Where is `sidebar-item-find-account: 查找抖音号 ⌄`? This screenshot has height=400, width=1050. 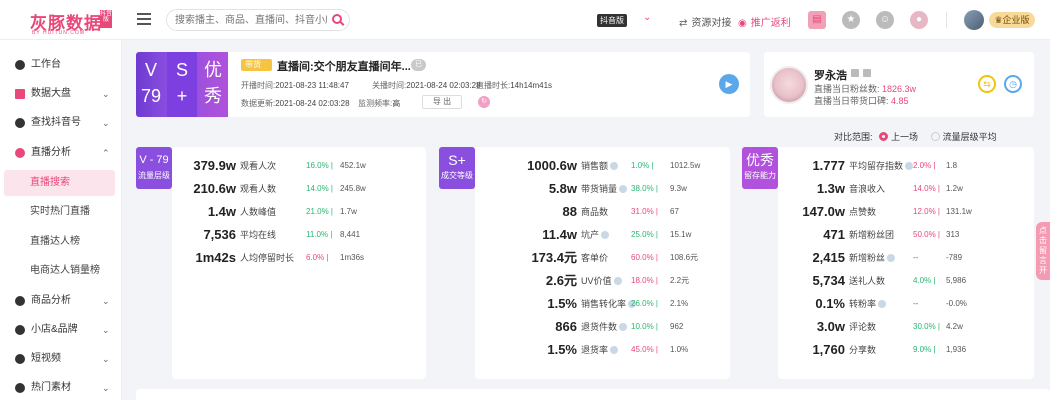 sidebar-item-find-account: 查找抖音号 ⌄ is located at coordinates (61, 123).